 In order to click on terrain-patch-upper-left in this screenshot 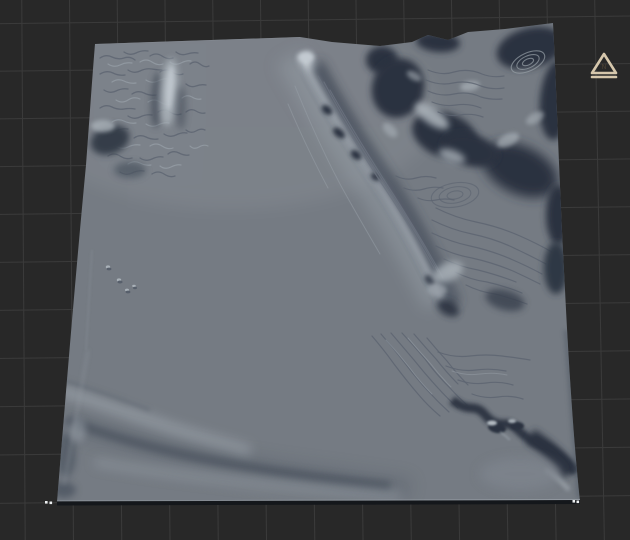, I will do `click(150, 115)`.